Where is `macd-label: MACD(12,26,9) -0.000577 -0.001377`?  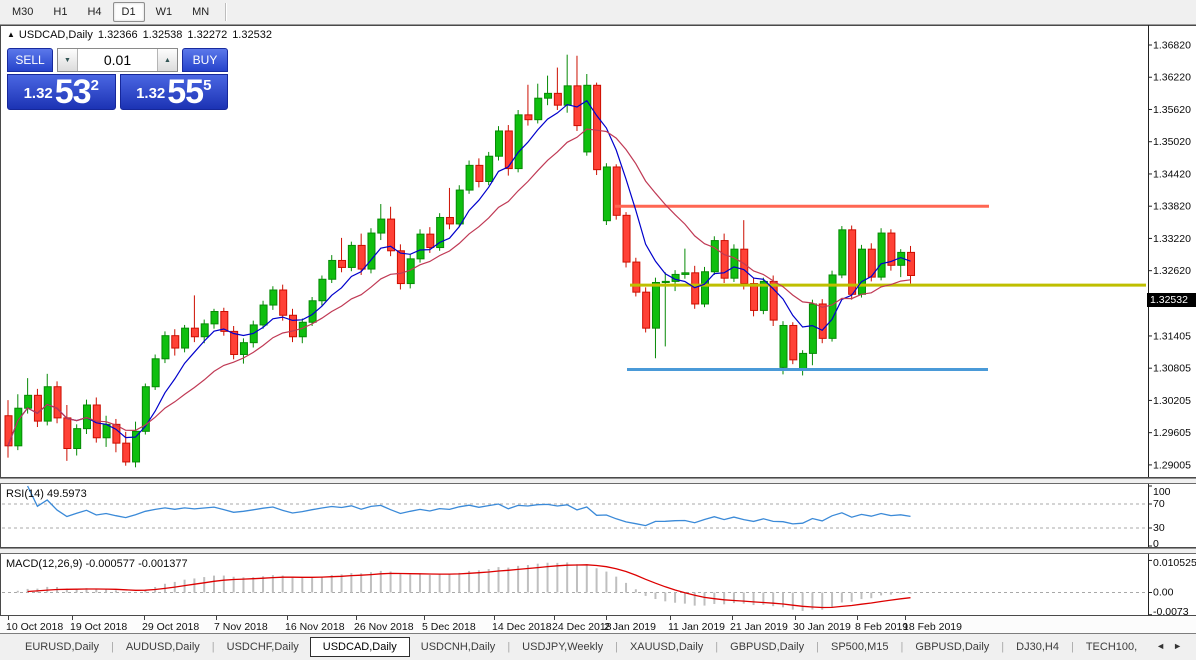
macd-label: MACD(12,26,9) -0.000577 -0.001377 is located at coordinates (97, 564).